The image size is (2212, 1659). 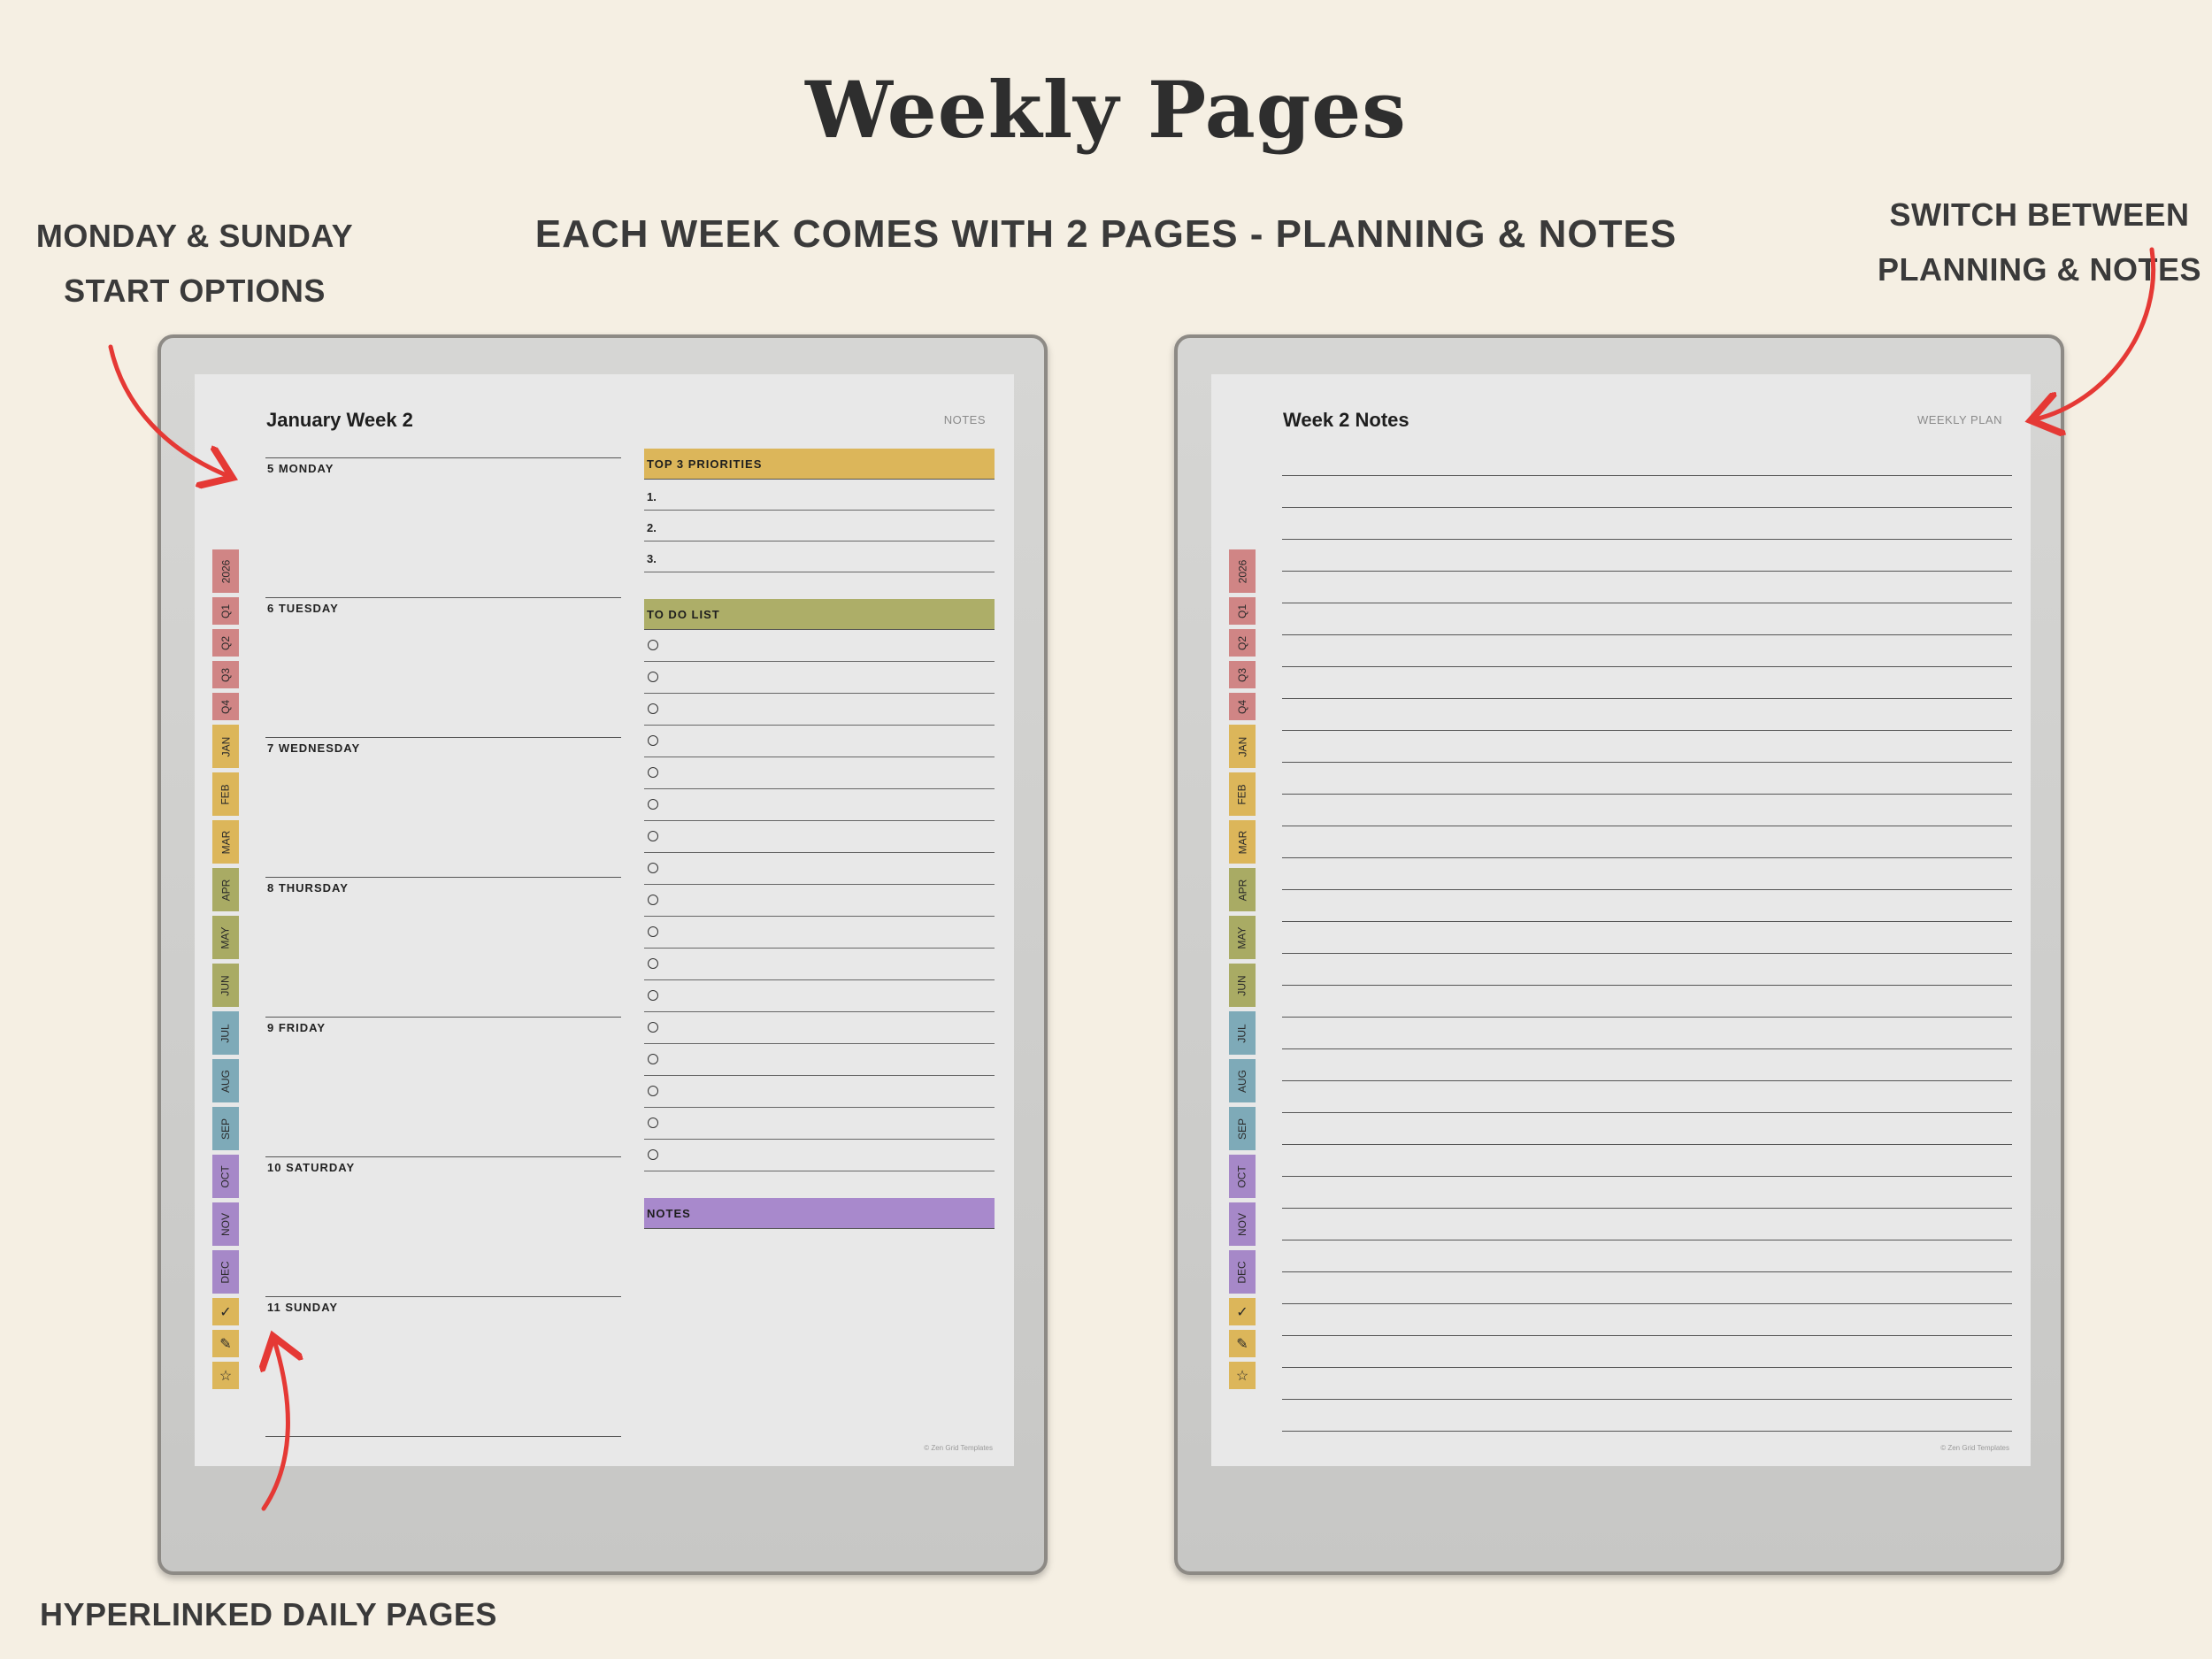 I want to click on tab-label: SEP, so click(x=1242, y=1129).